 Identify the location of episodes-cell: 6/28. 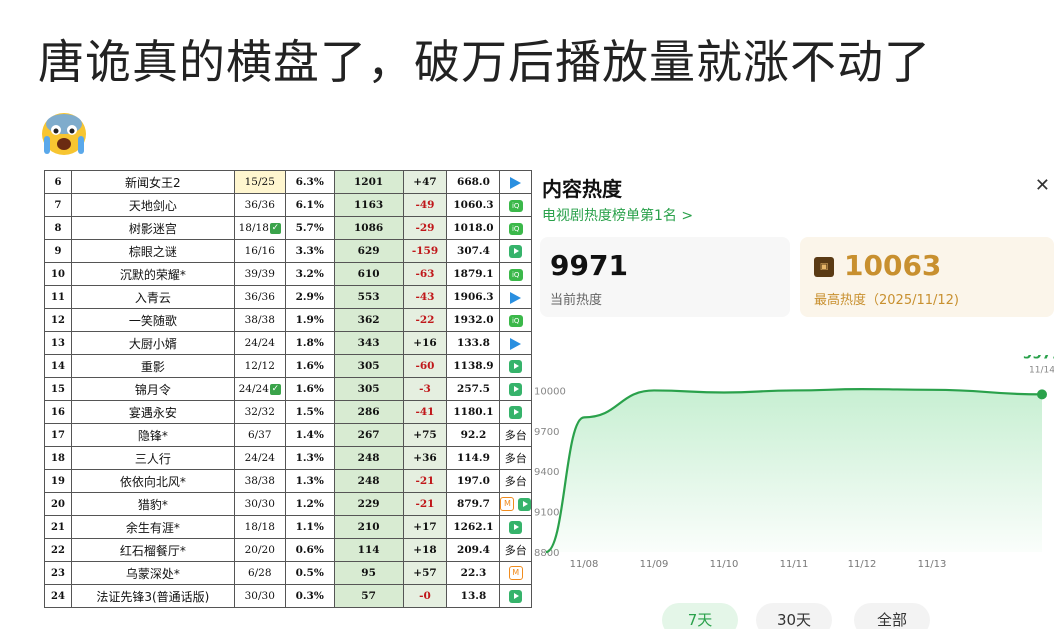
(259, 573).